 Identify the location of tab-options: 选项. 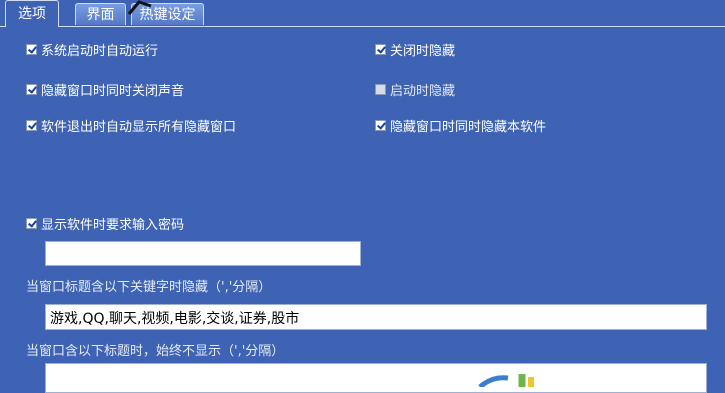
(32, 13).